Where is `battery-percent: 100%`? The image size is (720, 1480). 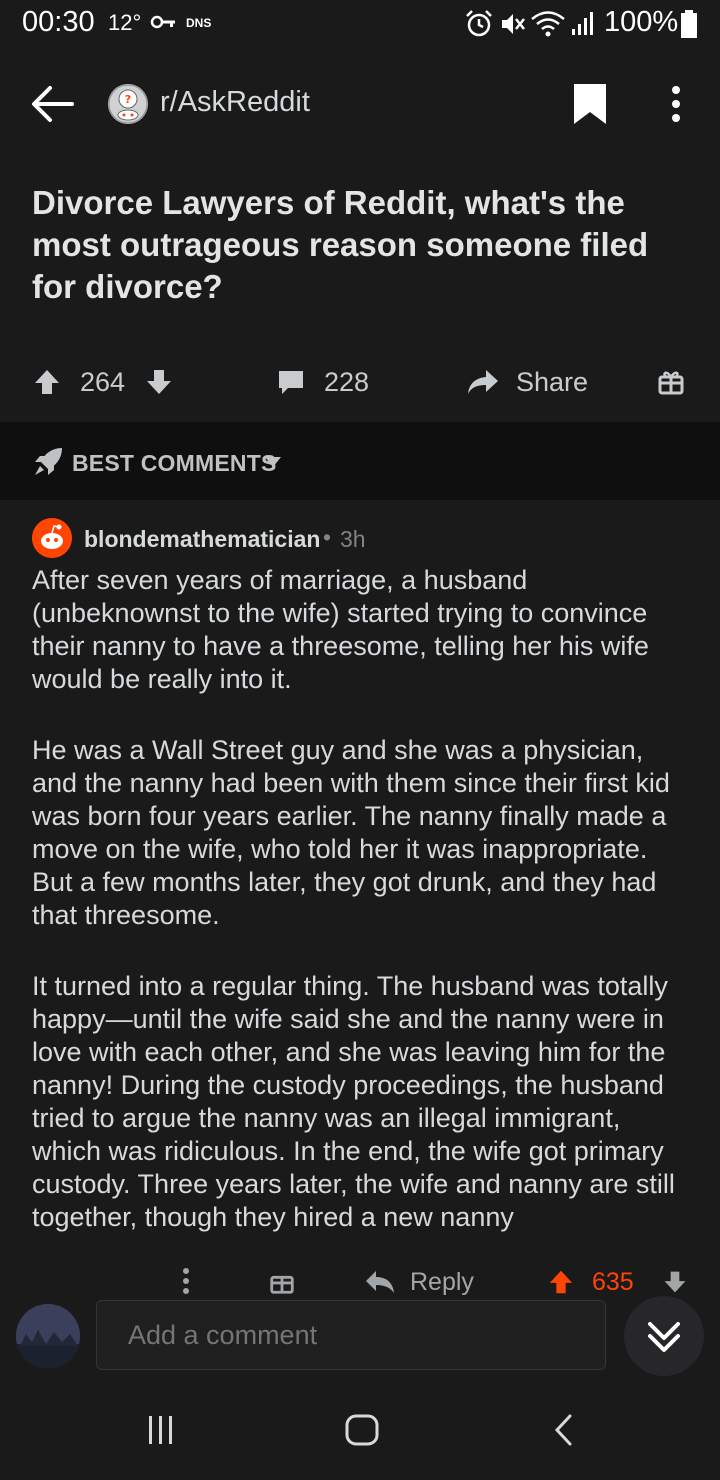
battery-percent: 100% is located at coordinates (641, 22).